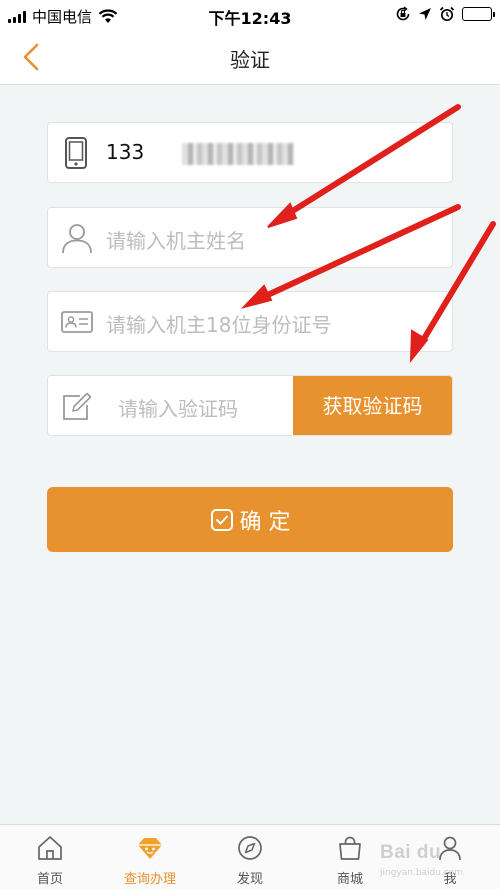  Describe the element at coordinates (238, 154) in the screenshot. I see `phone-mosaic` at that location.